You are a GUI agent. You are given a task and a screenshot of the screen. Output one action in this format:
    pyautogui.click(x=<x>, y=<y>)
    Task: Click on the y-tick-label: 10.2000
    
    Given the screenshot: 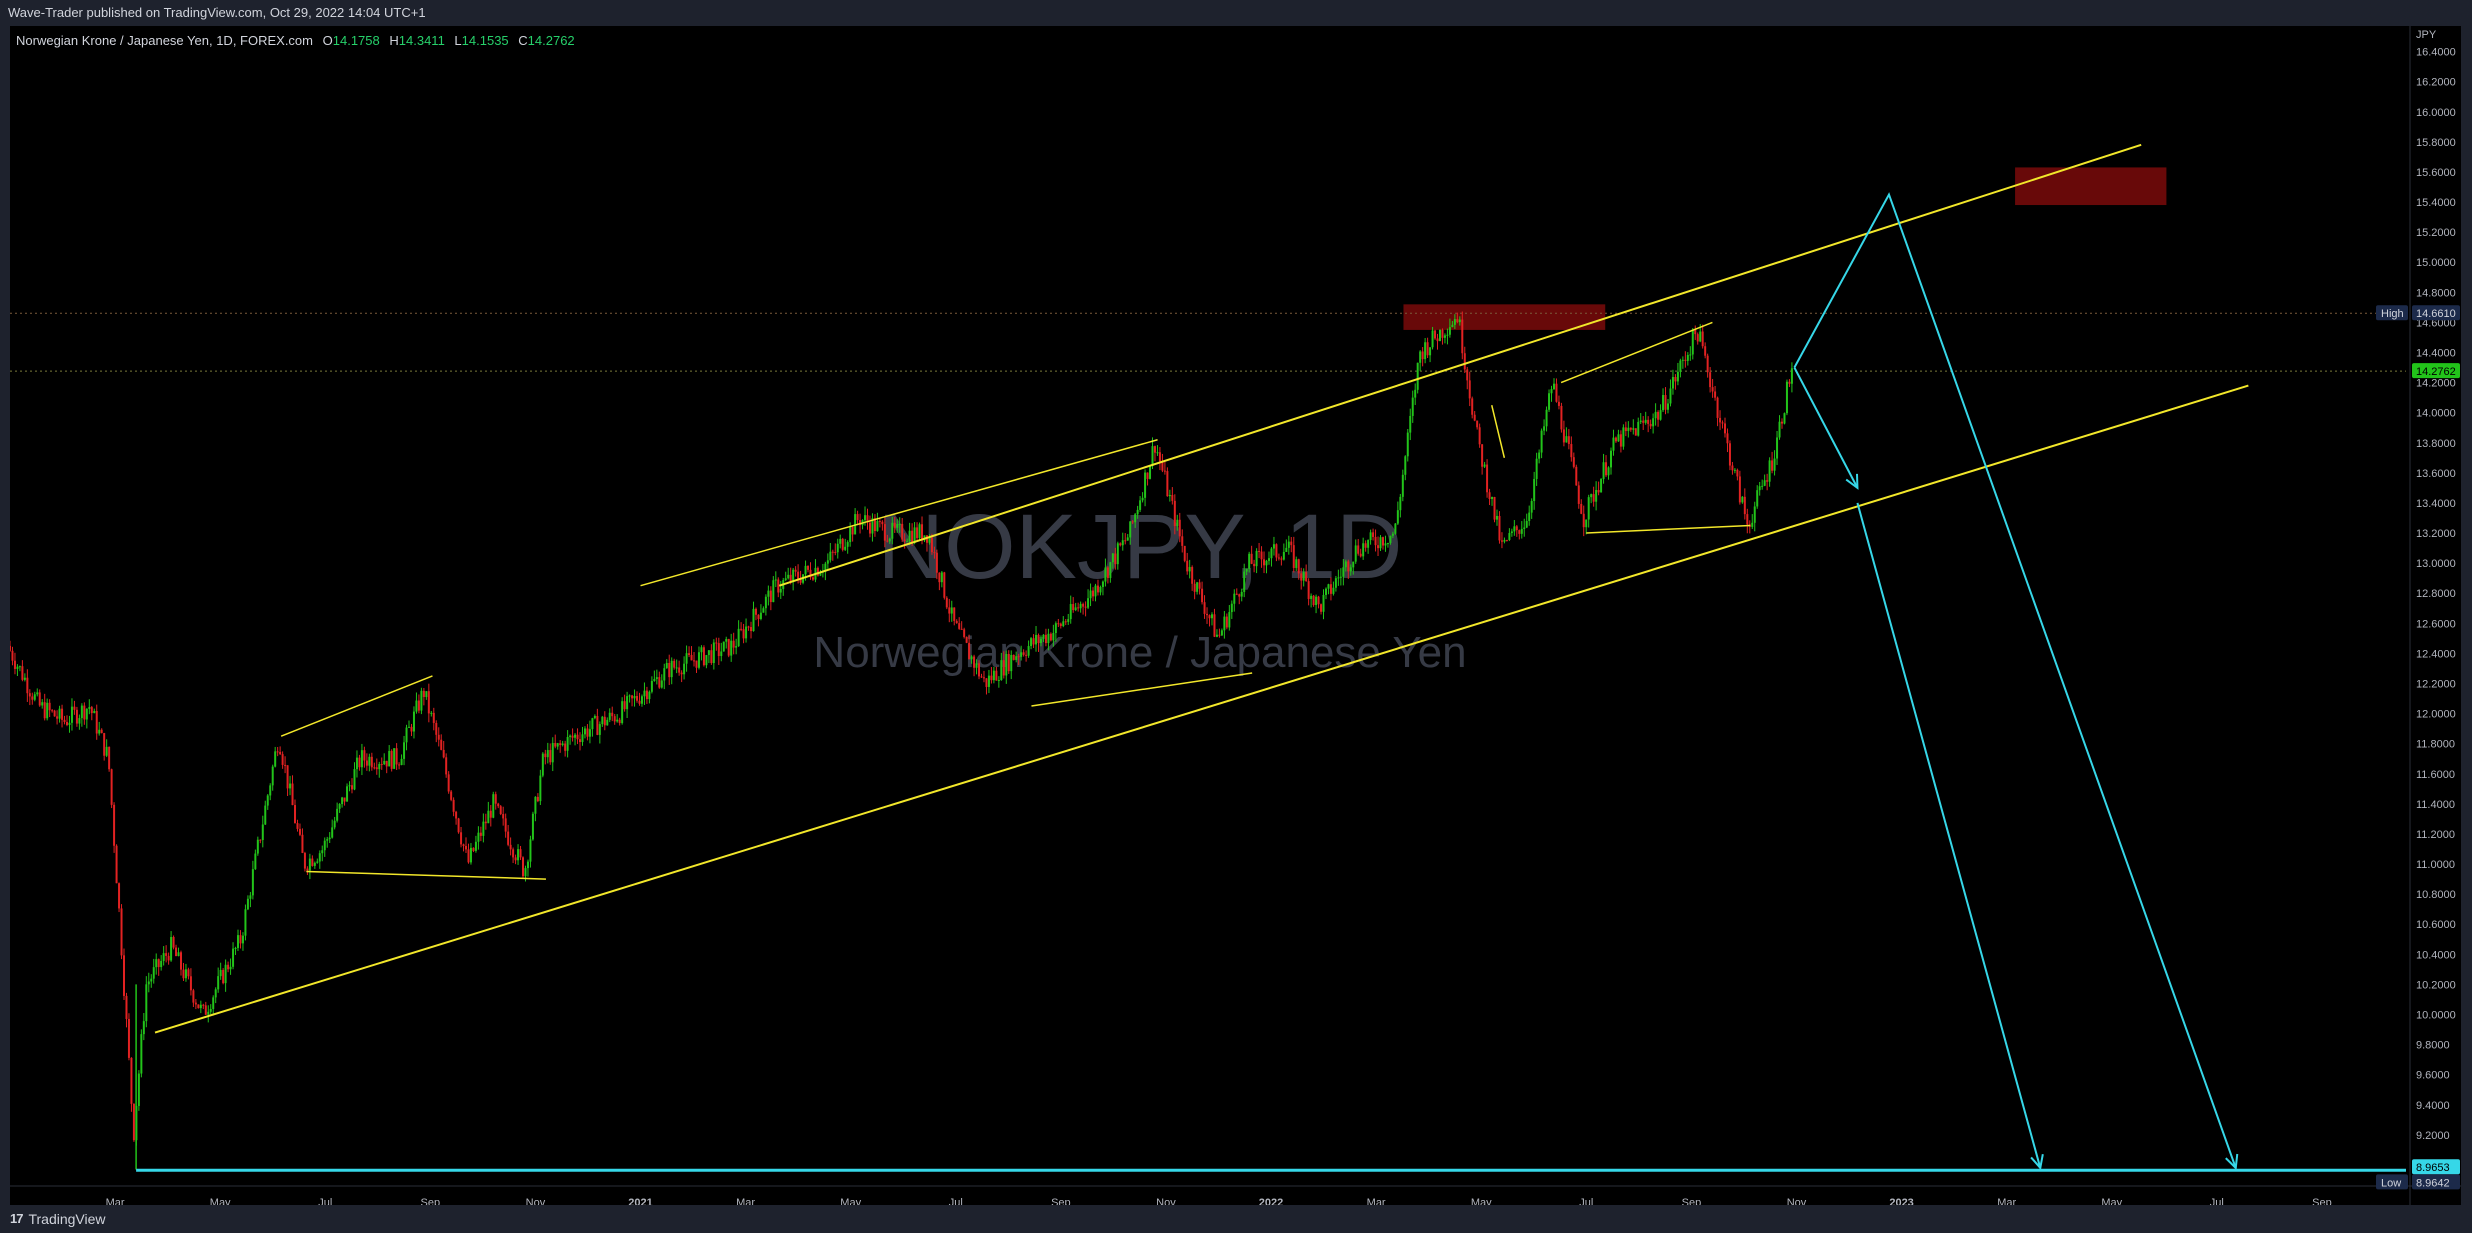 What is the action you would take?
    pyautogui.click(x=2436, y=985)
    